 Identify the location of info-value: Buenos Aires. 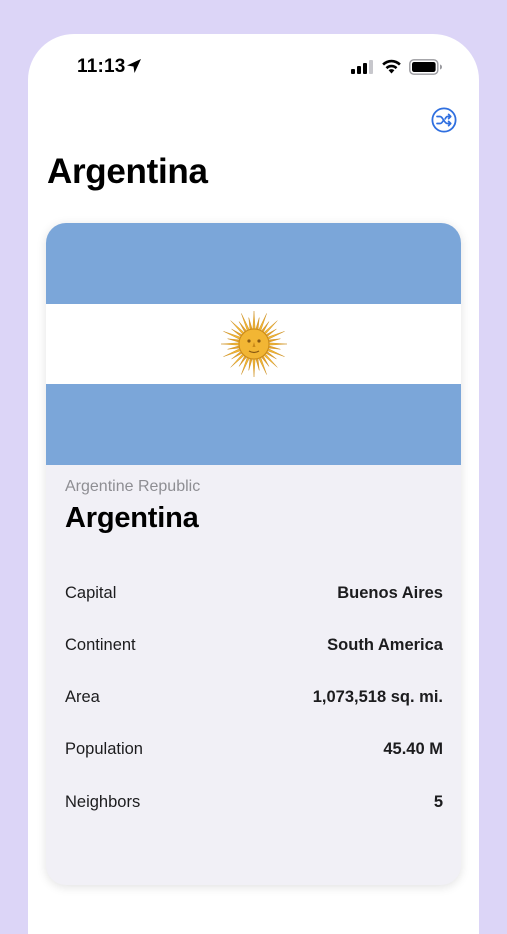
(390, 593).